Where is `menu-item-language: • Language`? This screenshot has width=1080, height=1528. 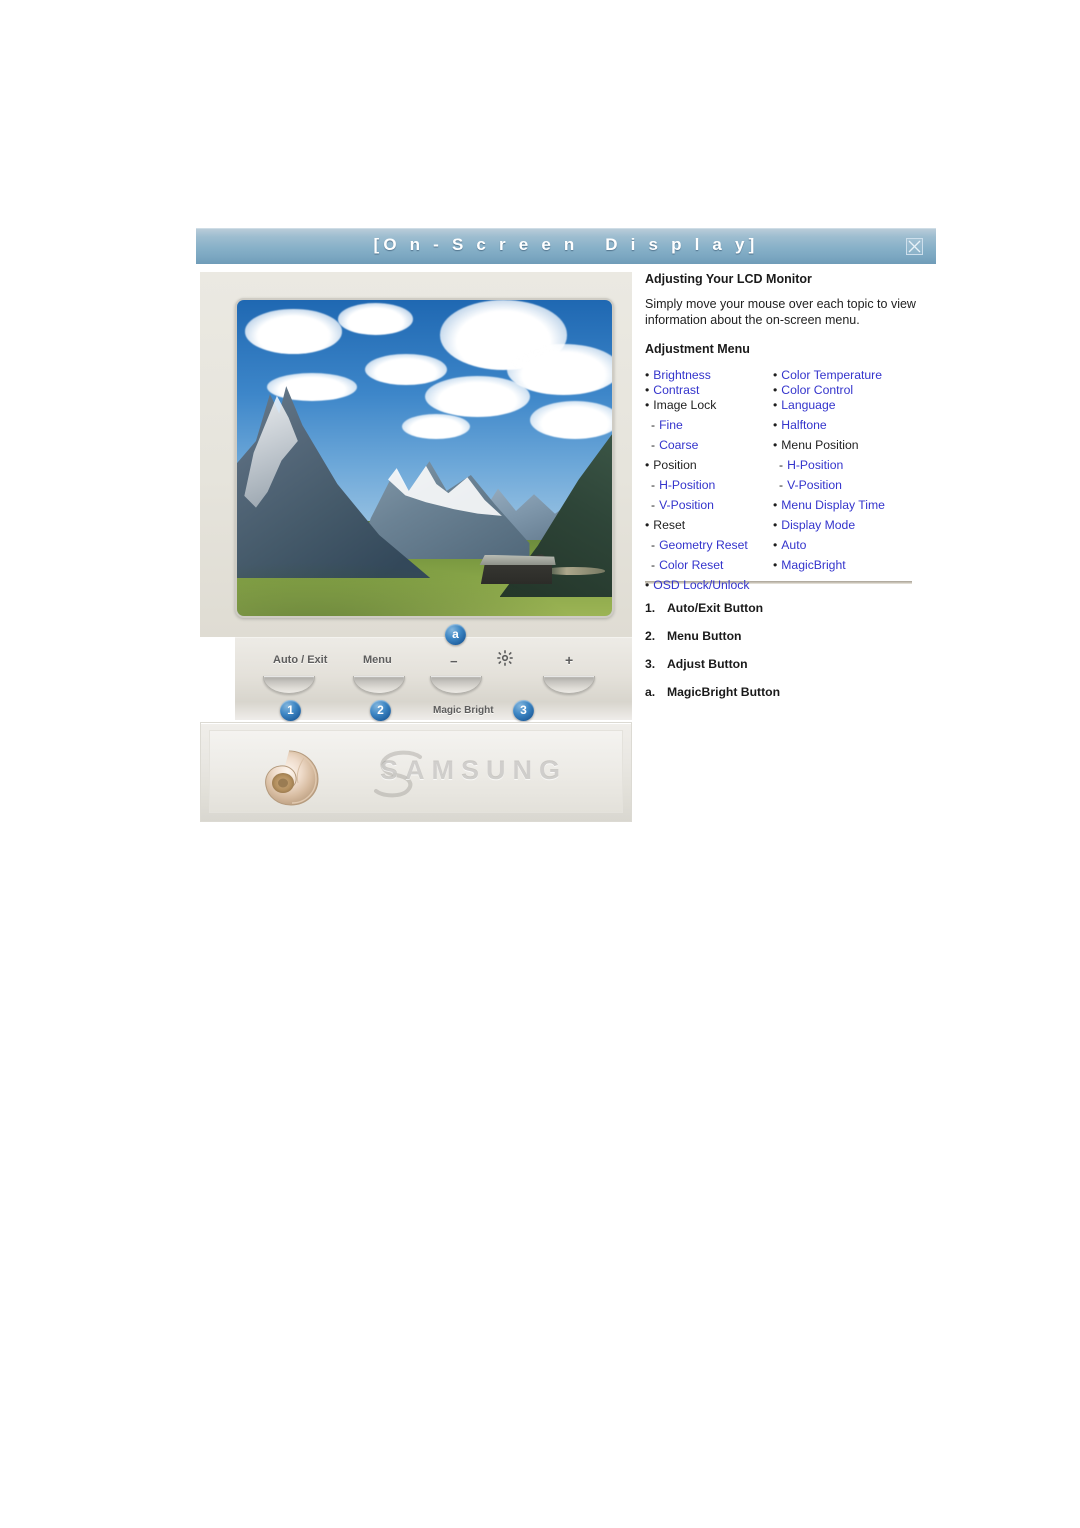 menu-item-language: • Language is located at coordinates (853, 405).